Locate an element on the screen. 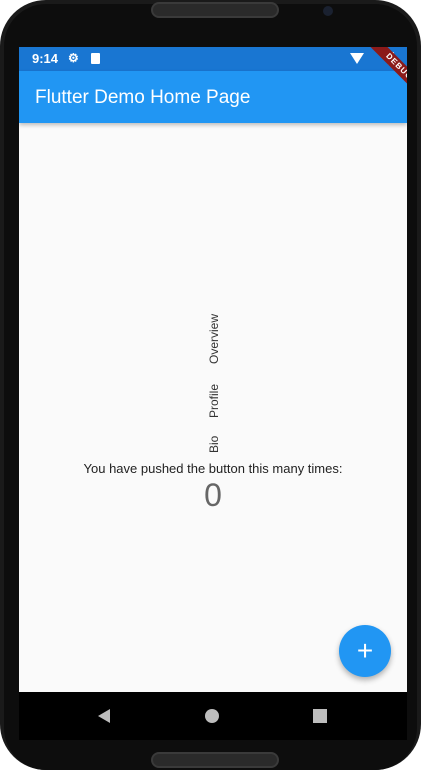  bottom-speaker is located at coordinates (215, 760).